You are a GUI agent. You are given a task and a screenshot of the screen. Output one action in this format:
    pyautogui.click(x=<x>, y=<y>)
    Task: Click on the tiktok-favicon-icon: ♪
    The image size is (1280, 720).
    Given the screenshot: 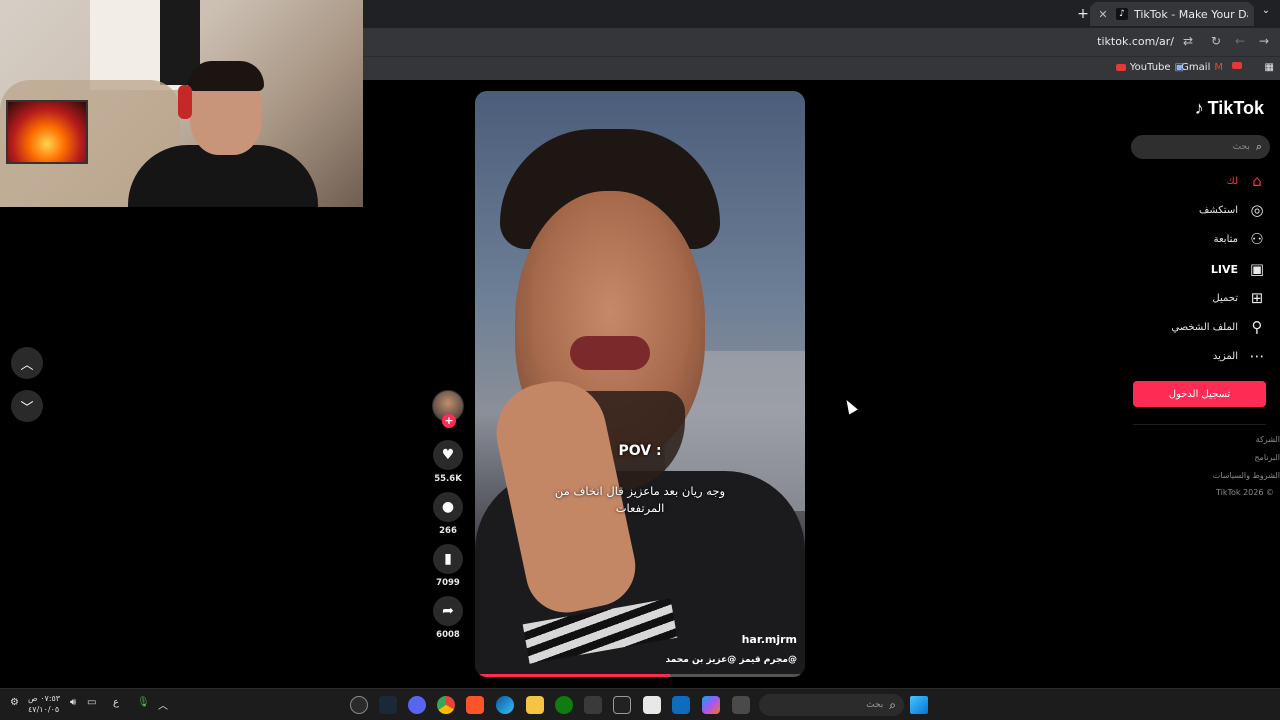 What is the action you would take?
    pyautogui.click(x=1122, y=14)
    